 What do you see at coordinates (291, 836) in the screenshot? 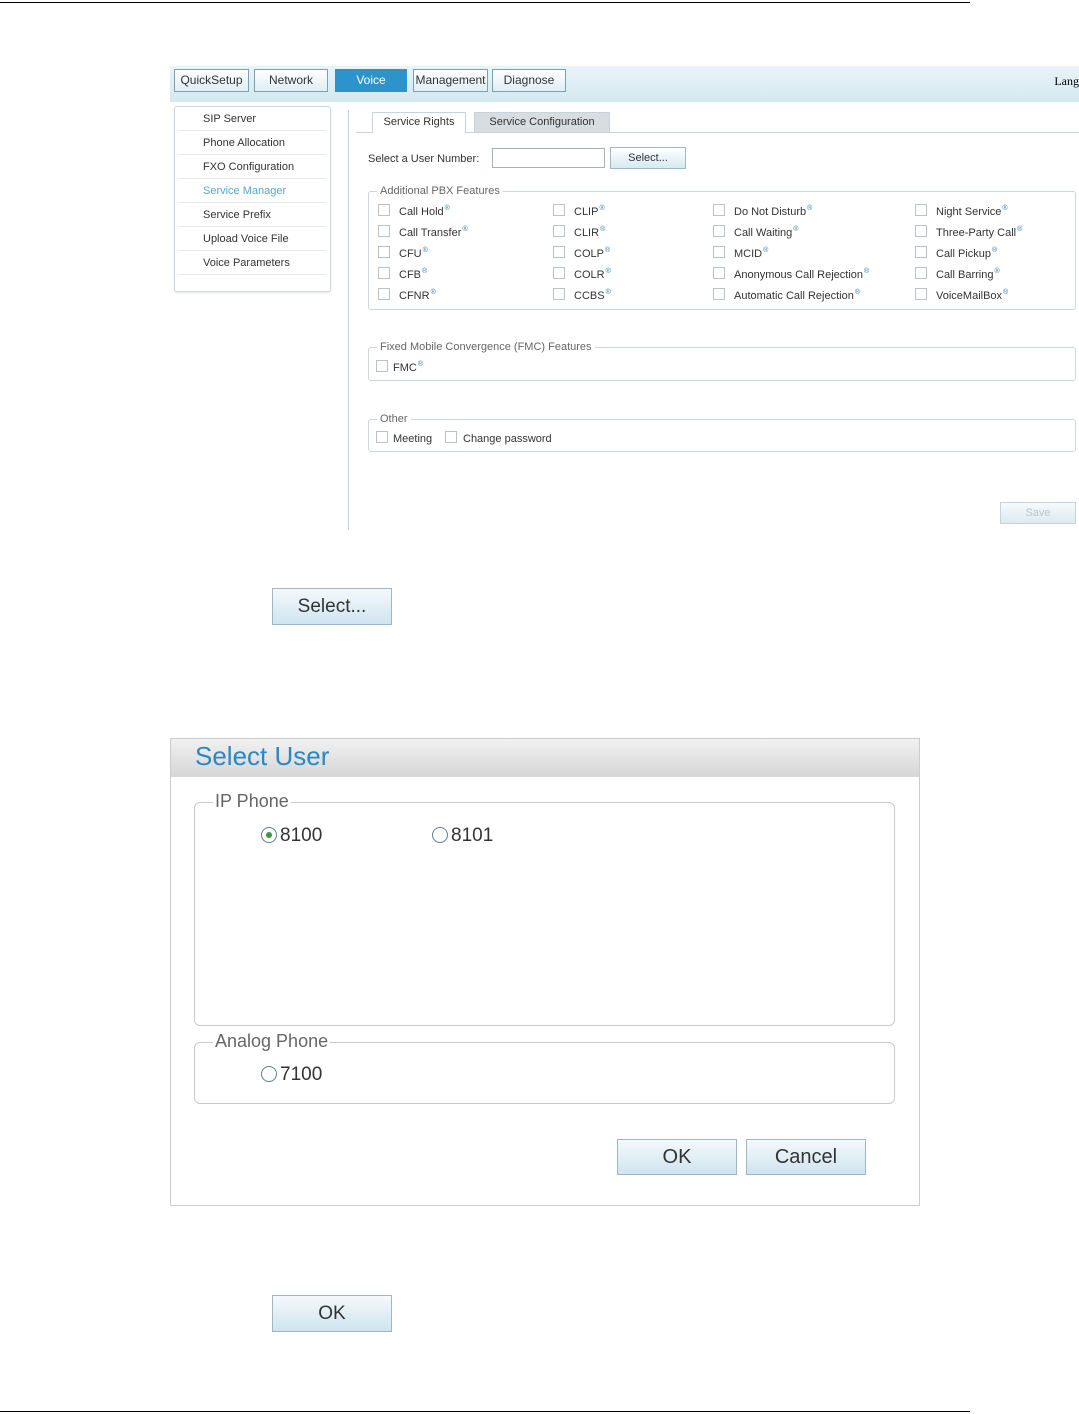
I see `radio-option-8100: 8100` at bounding box center [291, 836].